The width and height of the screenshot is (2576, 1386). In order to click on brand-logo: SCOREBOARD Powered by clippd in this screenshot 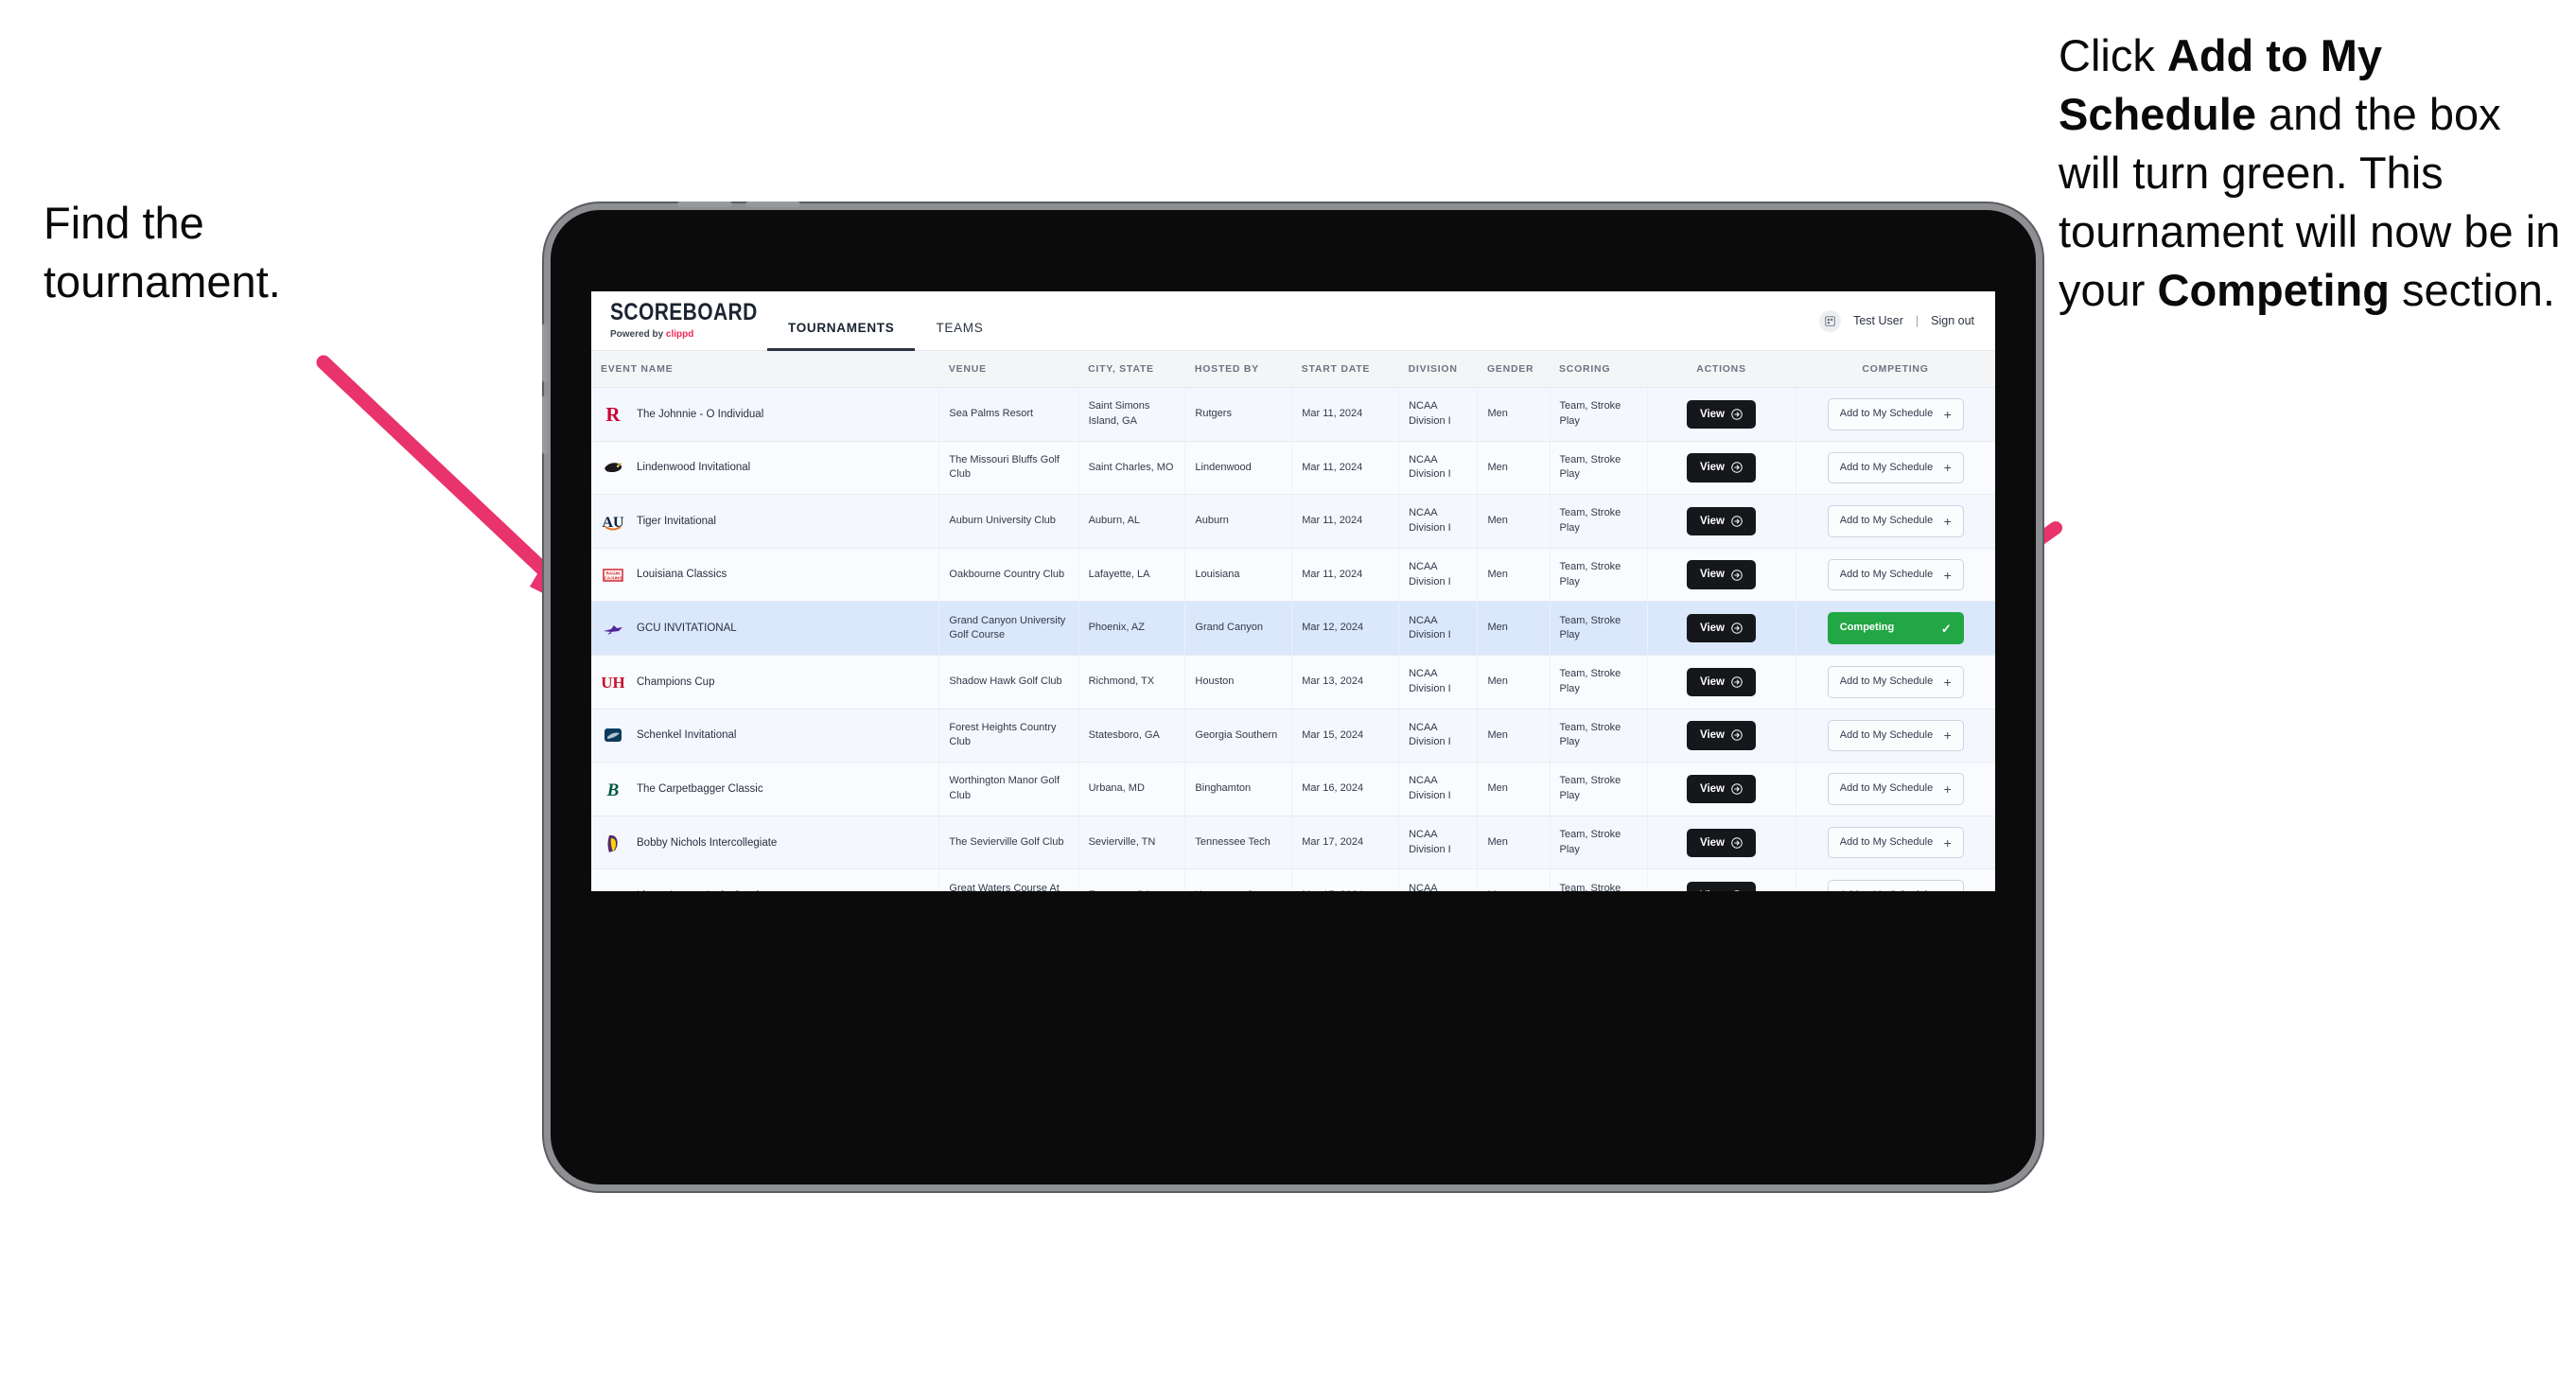, I will do `click(674, 320)`.